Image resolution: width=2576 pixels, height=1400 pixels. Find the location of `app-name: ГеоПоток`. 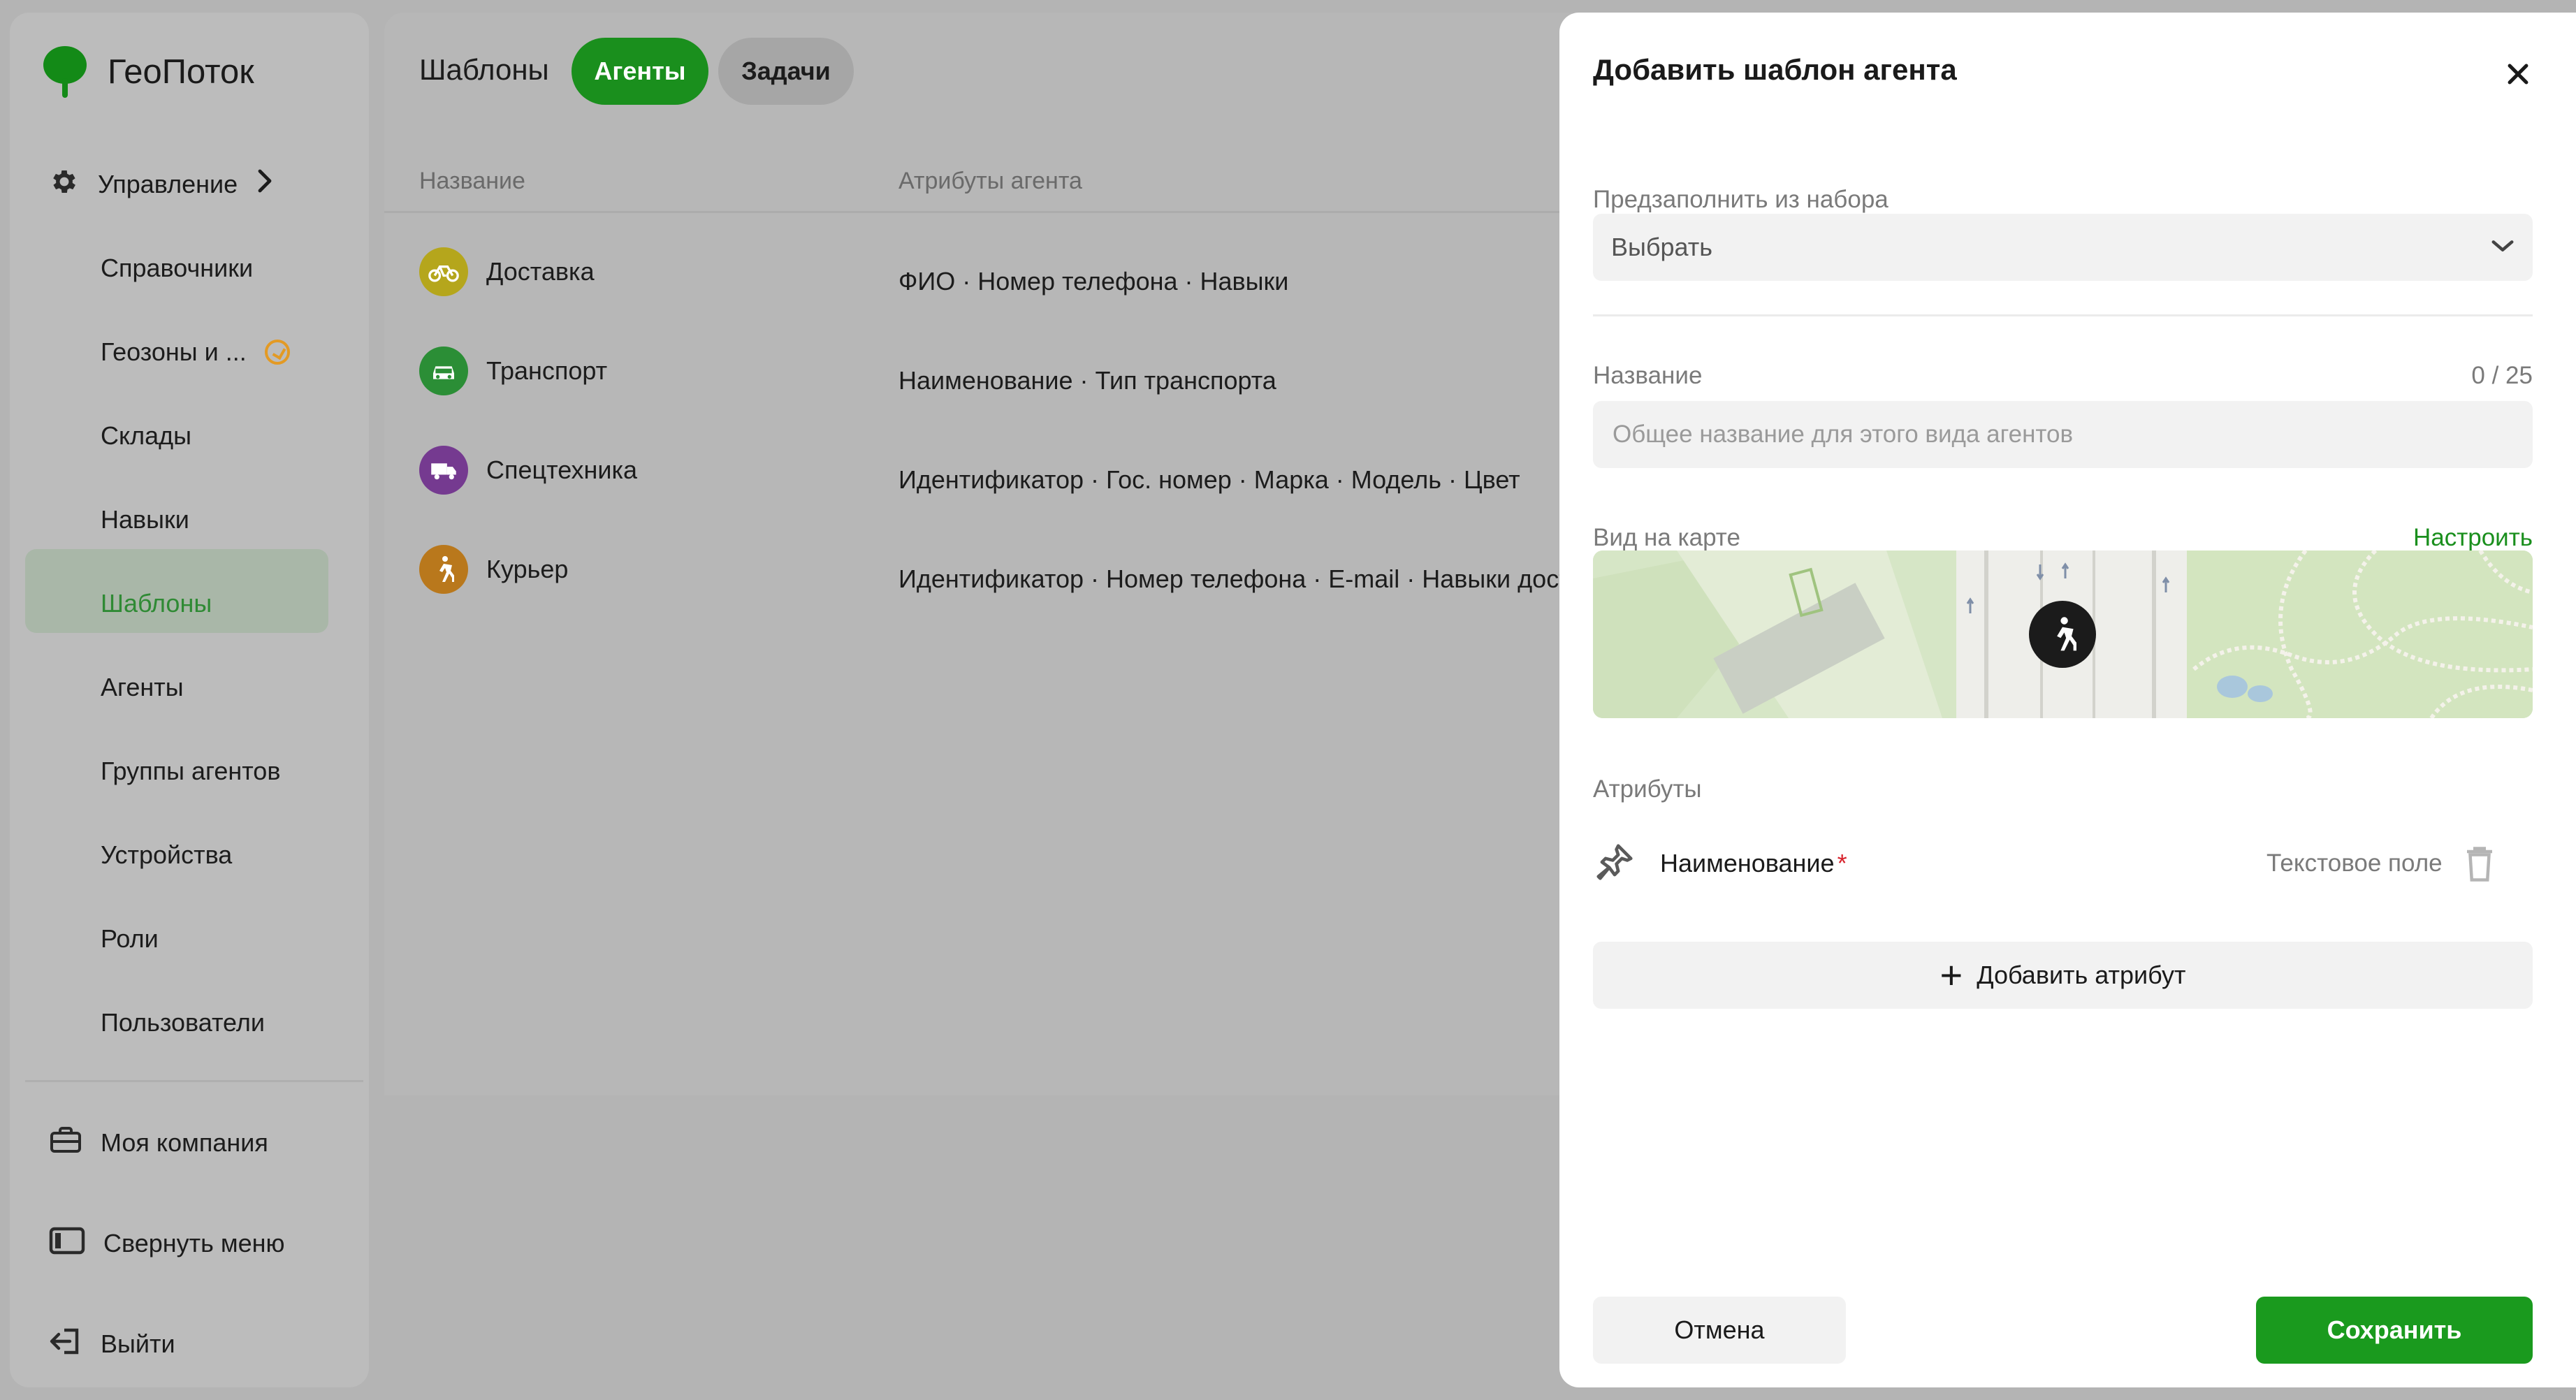

app-name: ГеоПоток is located at coordinates (181, 72).